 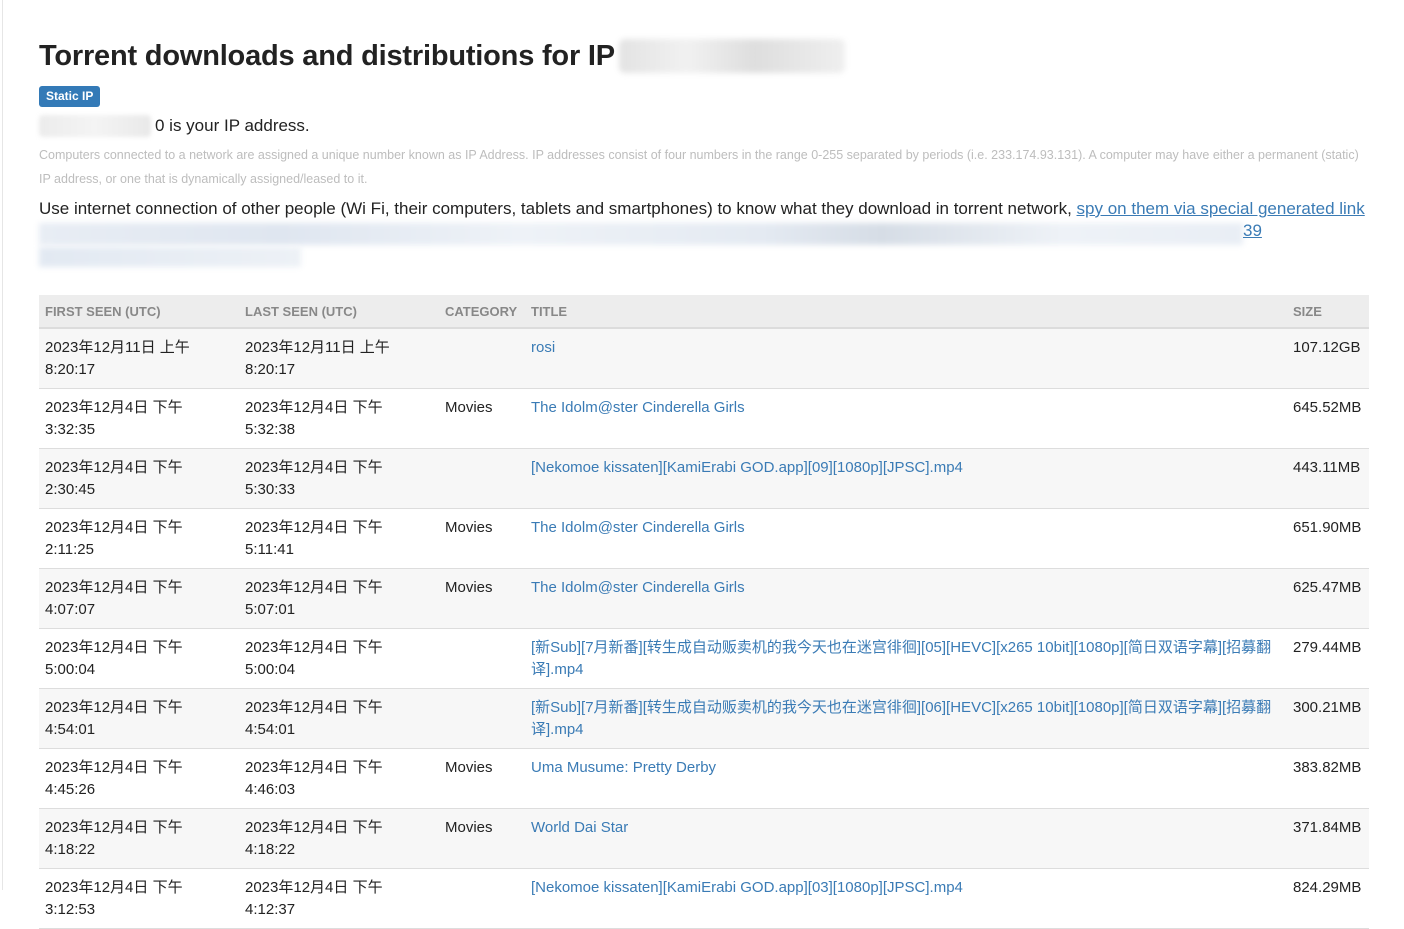 What do you see at coordinates (1328, 718) in the screenshot?
I see `size-cell: 300.21MB` at bounding box center [1328, 718].